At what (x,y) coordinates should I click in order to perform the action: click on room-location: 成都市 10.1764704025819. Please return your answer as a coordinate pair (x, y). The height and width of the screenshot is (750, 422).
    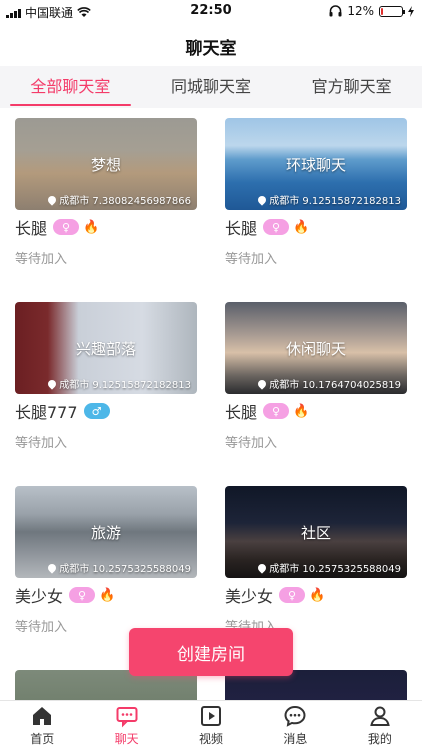
    Looking at the image, I should click on (328, 383).